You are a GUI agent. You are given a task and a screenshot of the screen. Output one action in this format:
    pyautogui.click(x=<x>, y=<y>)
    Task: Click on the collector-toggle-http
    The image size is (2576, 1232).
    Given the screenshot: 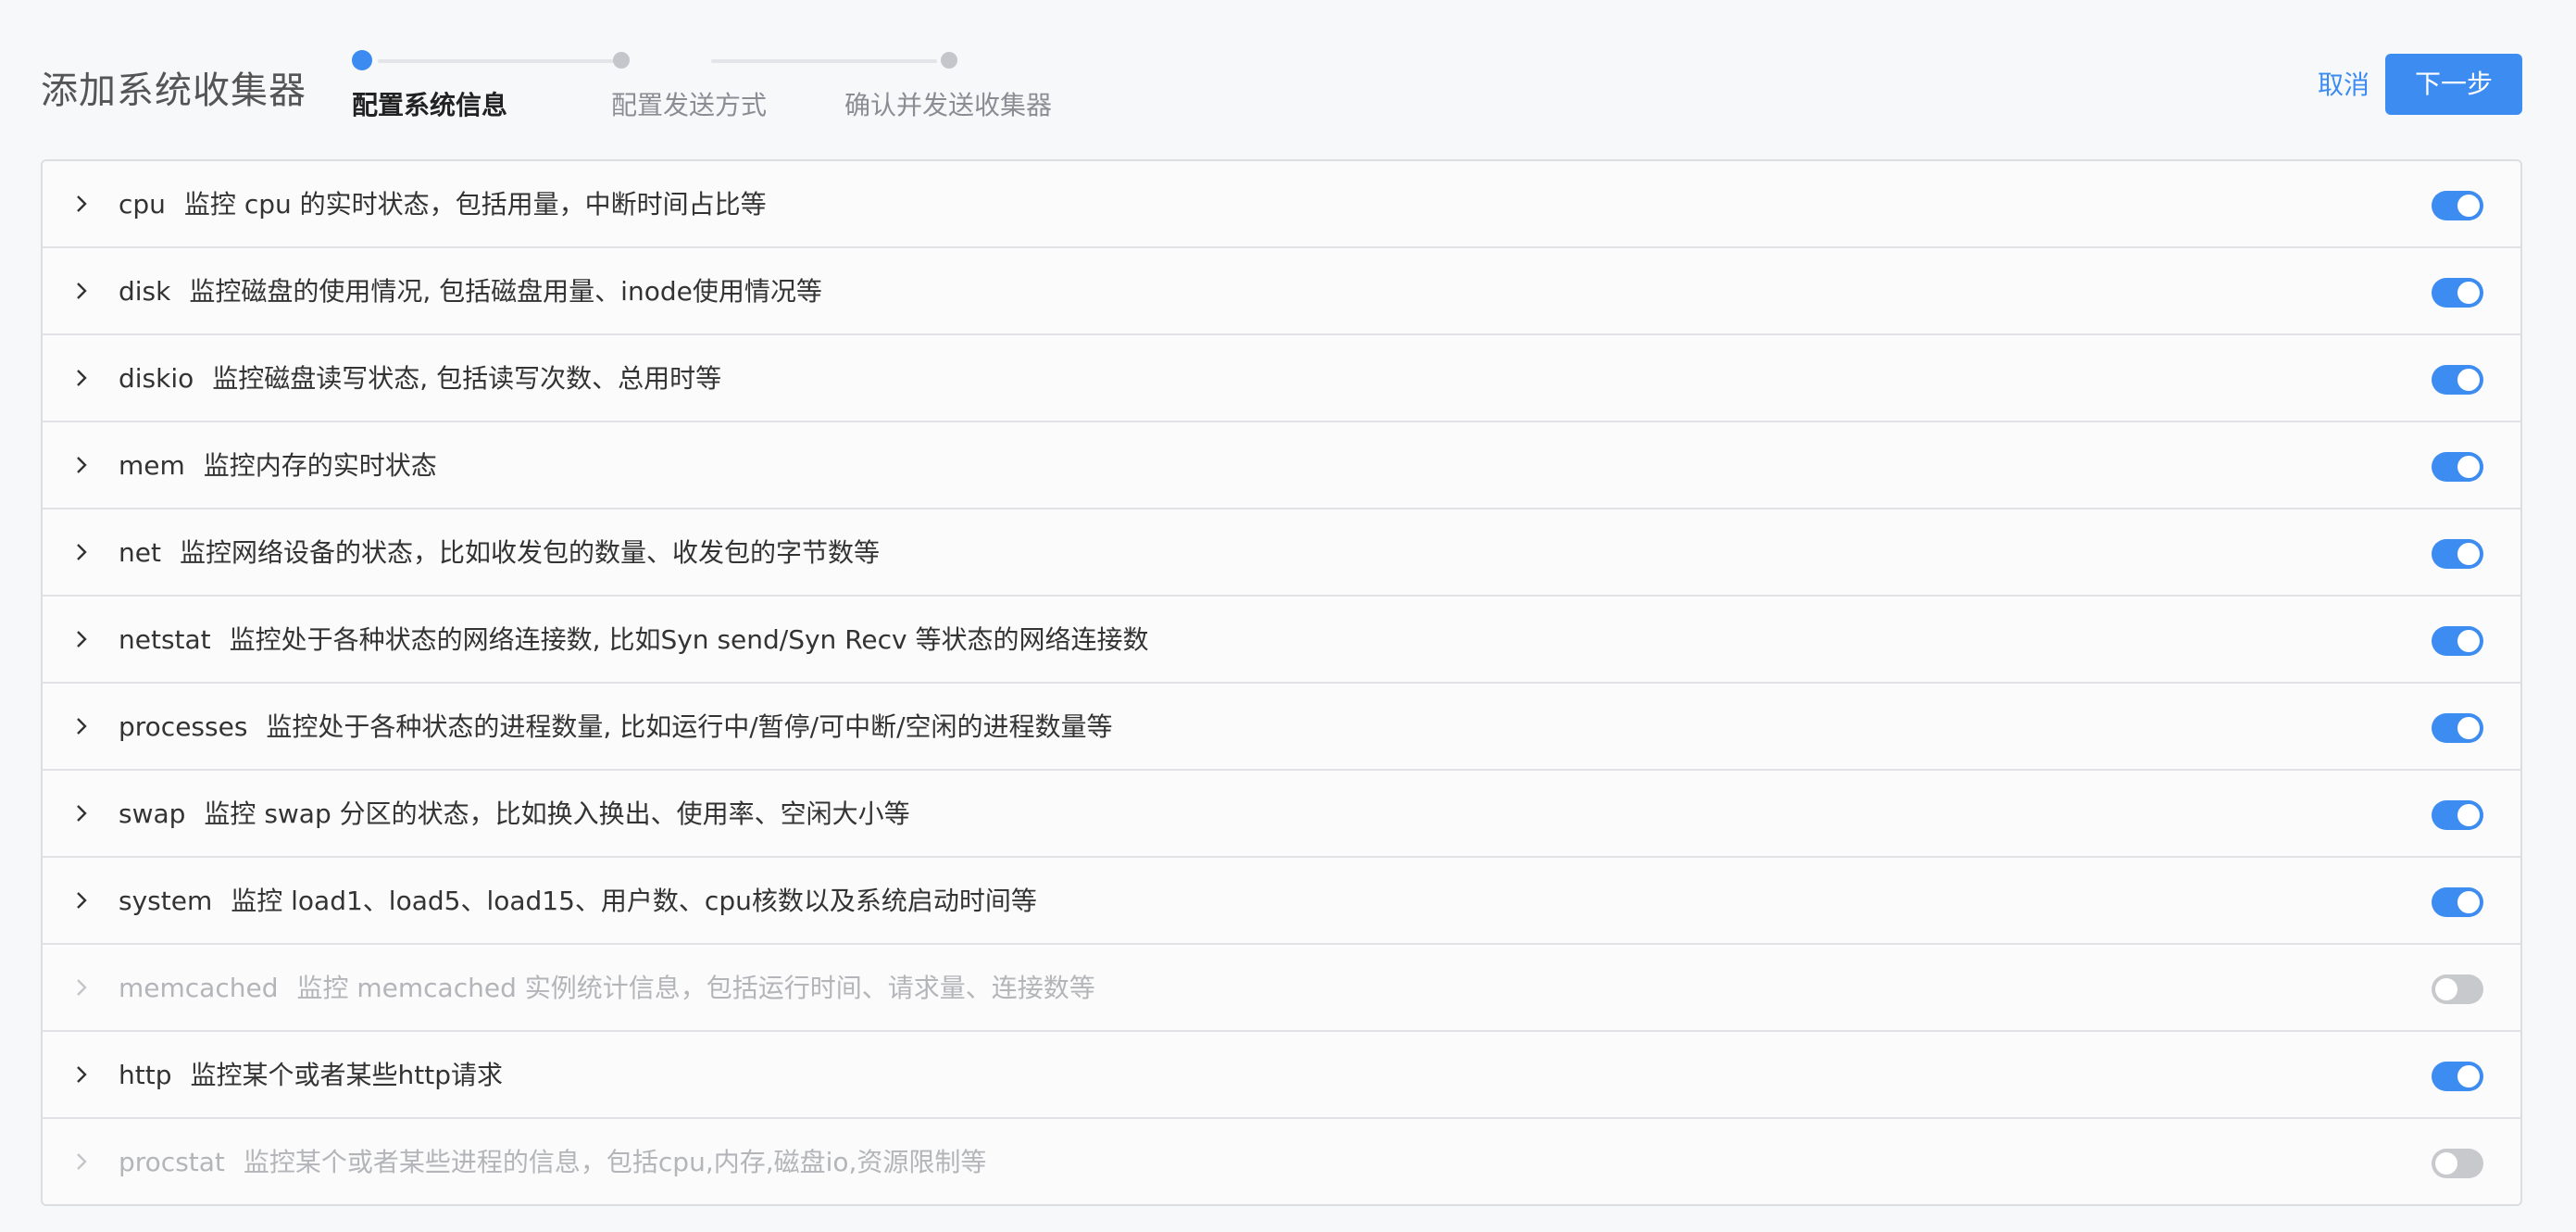 What is the action you would take?
    pyautogui.click(x=2457, y=1076)
    